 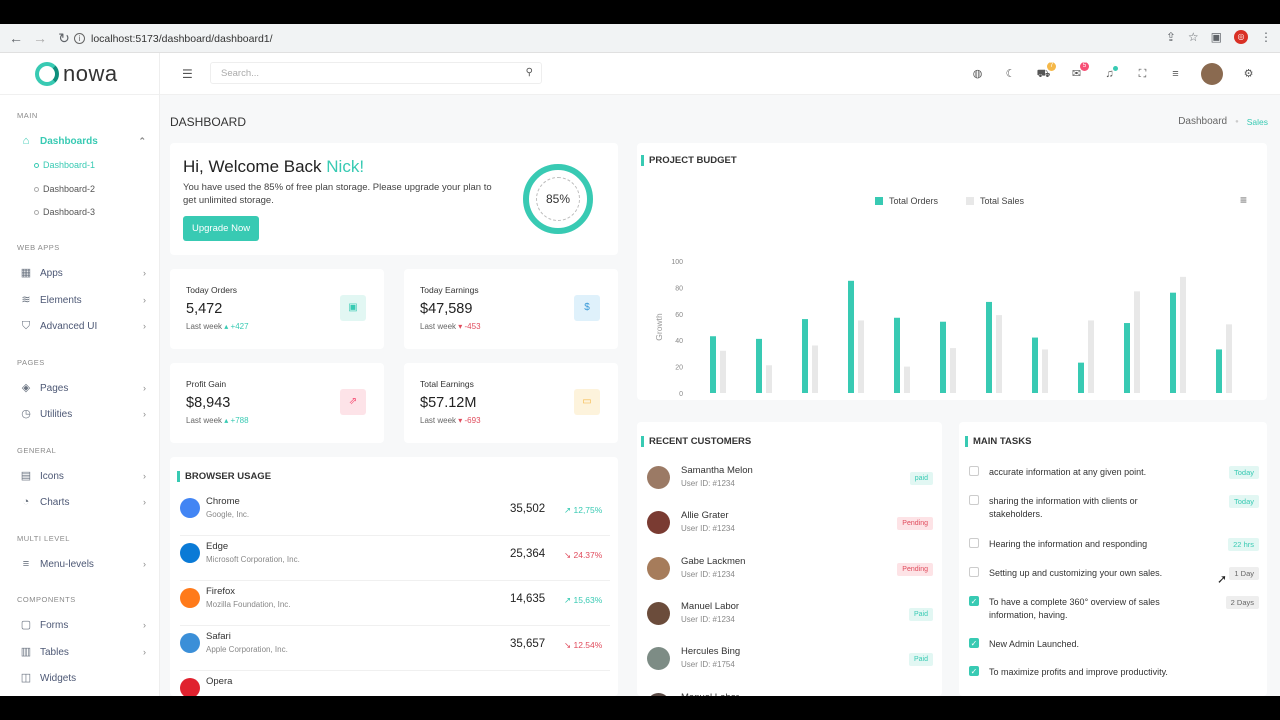 I want to click on back-icon: ←, so click(x=16, y=38).